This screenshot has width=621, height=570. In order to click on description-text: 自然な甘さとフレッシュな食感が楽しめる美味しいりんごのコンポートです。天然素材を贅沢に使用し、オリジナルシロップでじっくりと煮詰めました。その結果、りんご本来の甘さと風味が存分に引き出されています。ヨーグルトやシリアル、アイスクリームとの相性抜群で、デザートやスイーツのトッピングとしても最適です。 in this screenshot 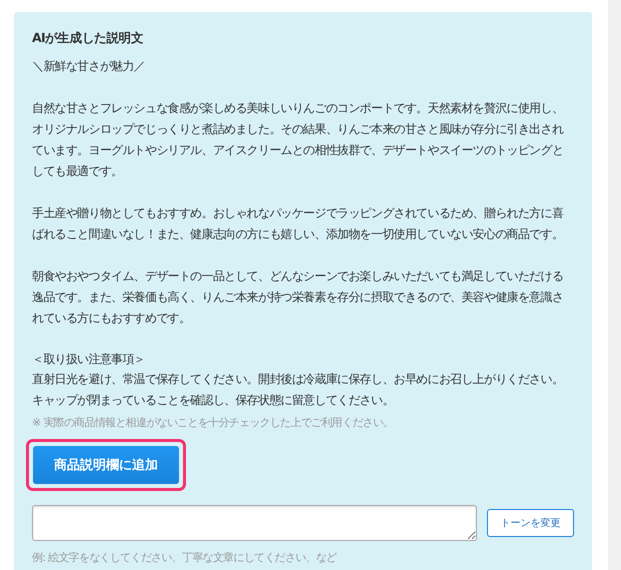, I will do `click(298, 140)`.